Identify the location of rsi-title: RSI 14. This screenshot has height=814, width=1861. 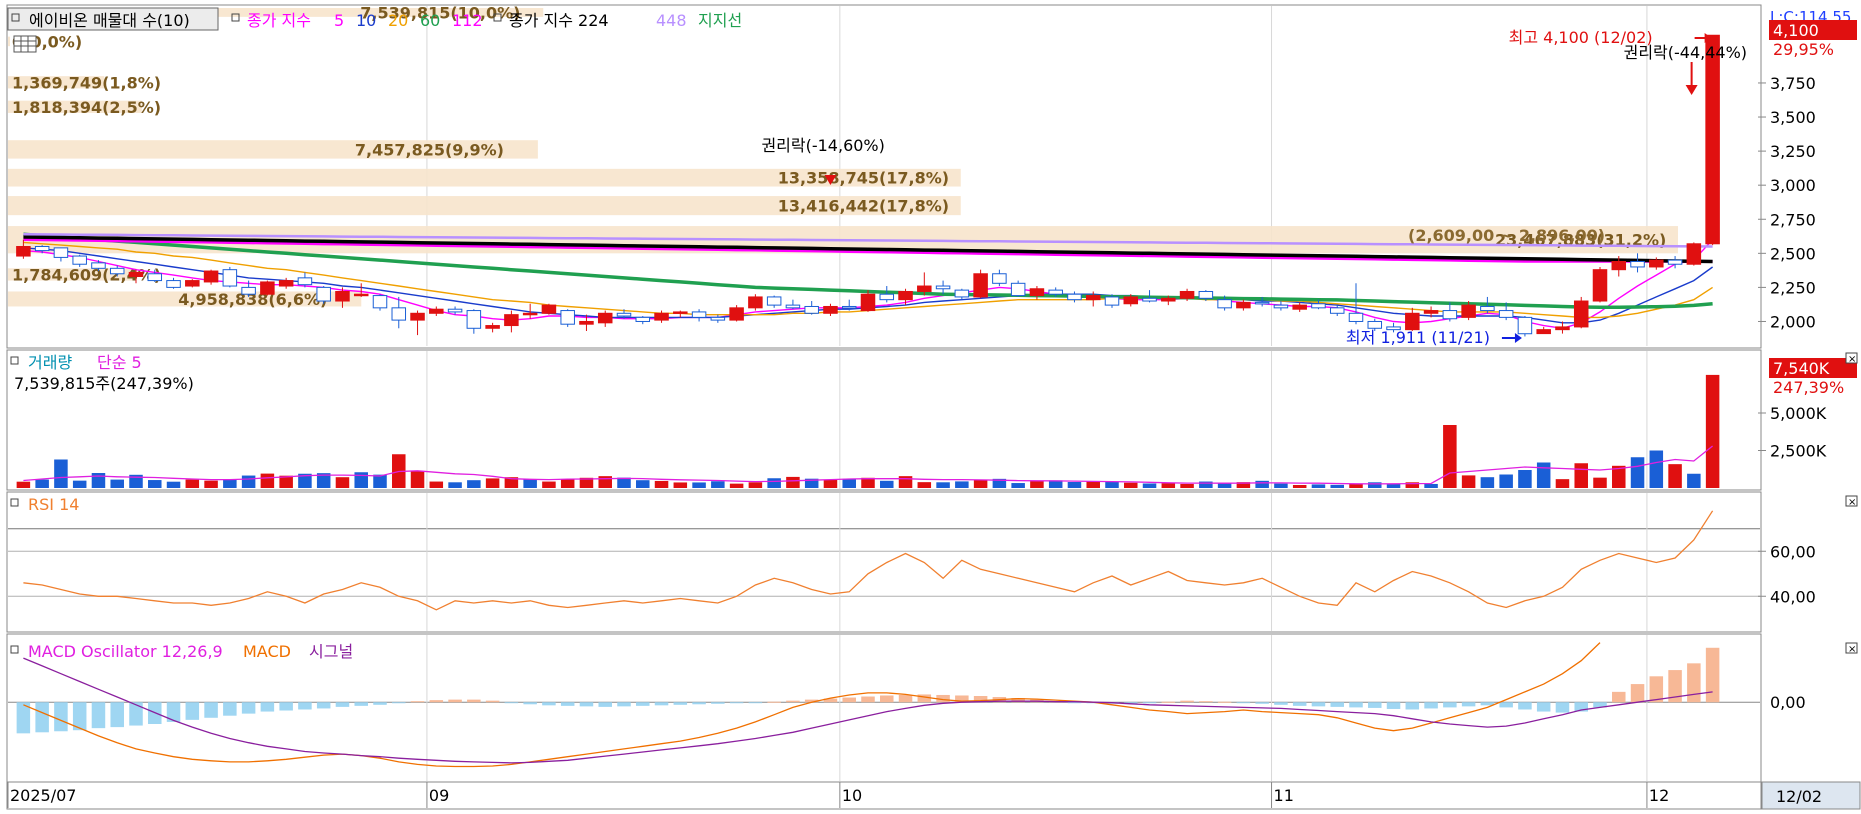
(53, 504).